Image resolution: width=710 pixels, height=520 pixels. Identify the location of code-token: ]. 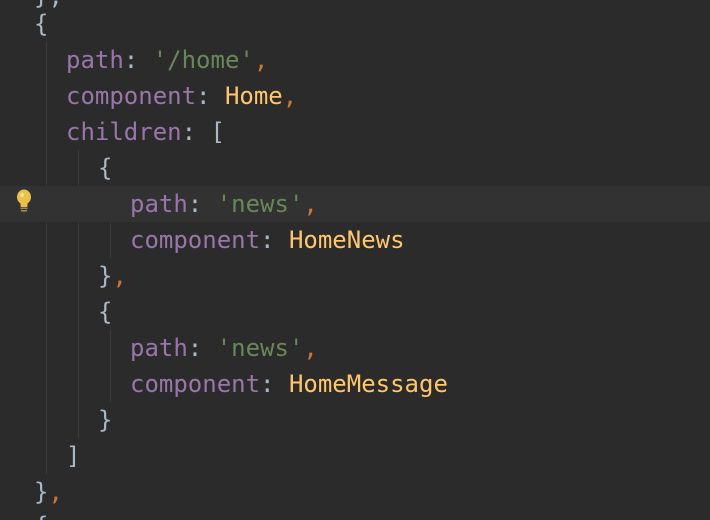
(73, 456).